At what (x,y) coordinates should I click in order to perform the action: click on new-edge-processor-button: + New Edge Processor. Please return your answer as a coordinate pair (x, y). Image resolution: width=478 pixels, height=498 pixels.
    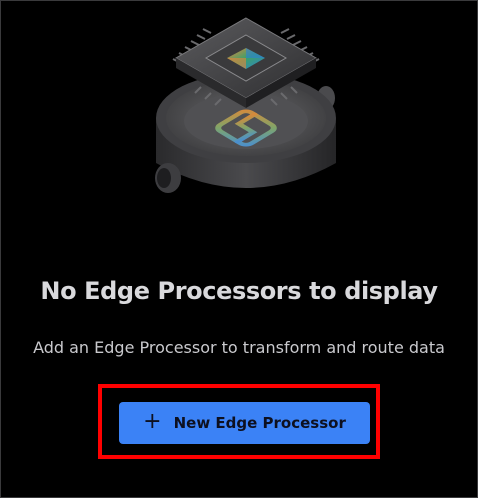
    Looking at the image, I should click on (244, 423).